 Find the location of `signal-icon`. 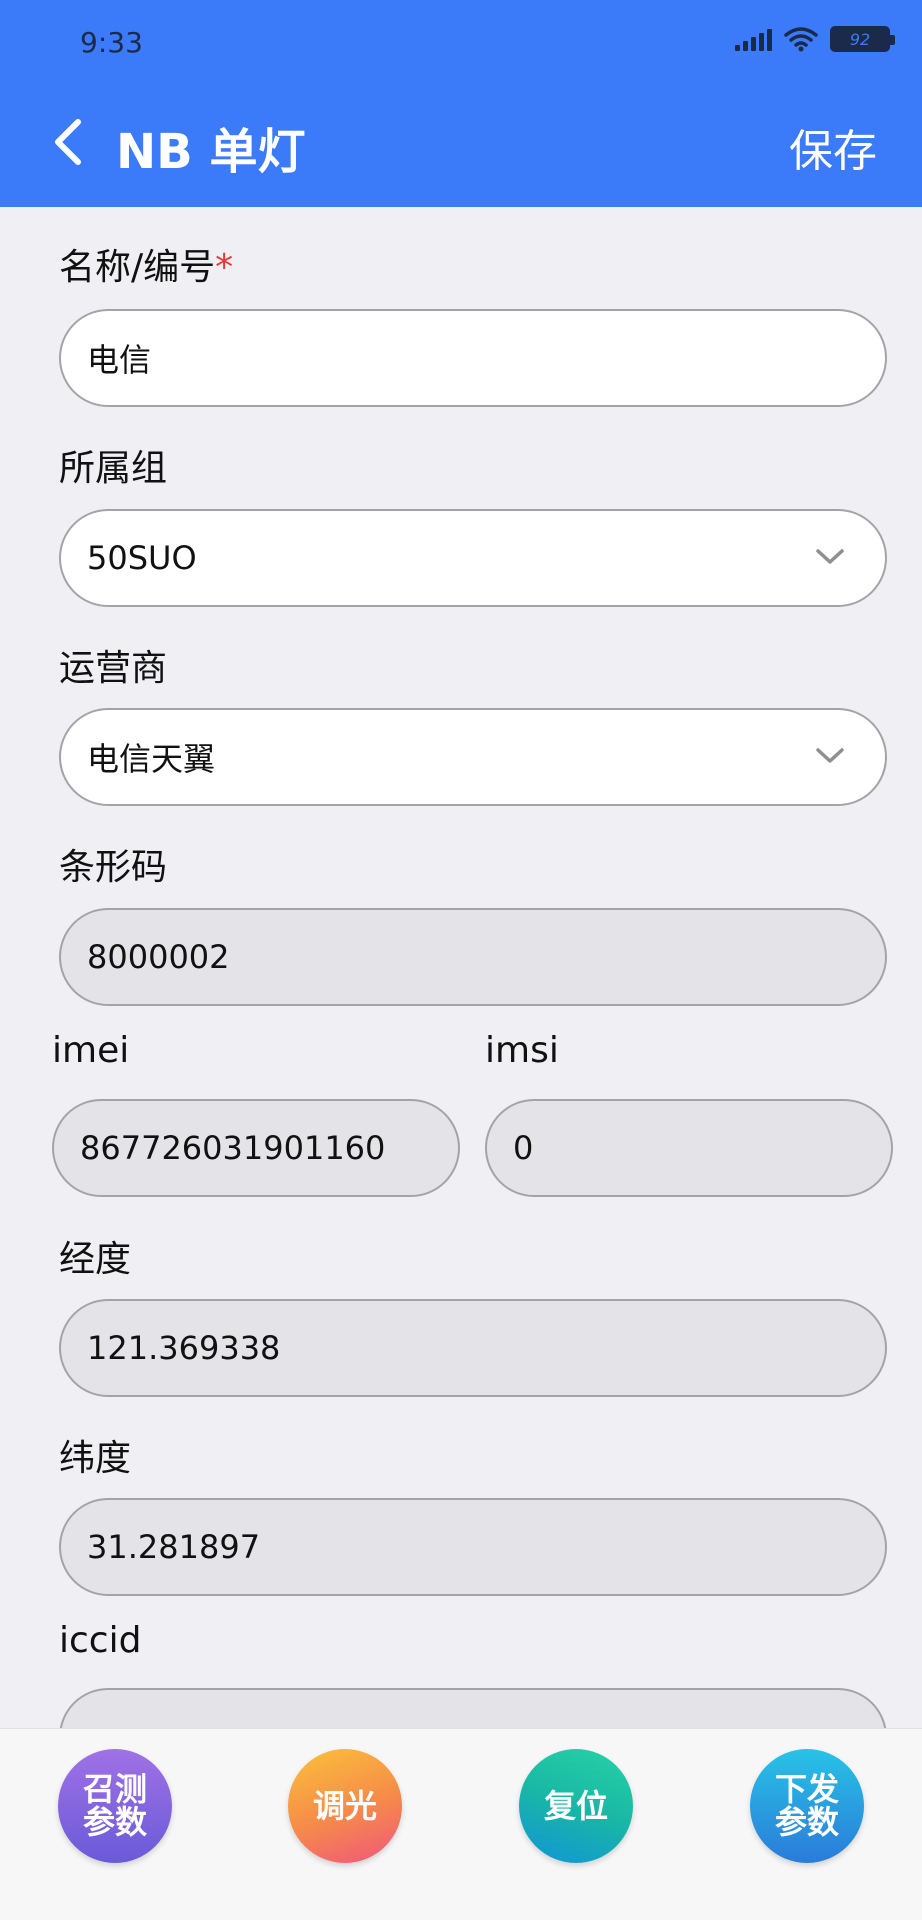

signal-icon is located at coordinates (753, 39).